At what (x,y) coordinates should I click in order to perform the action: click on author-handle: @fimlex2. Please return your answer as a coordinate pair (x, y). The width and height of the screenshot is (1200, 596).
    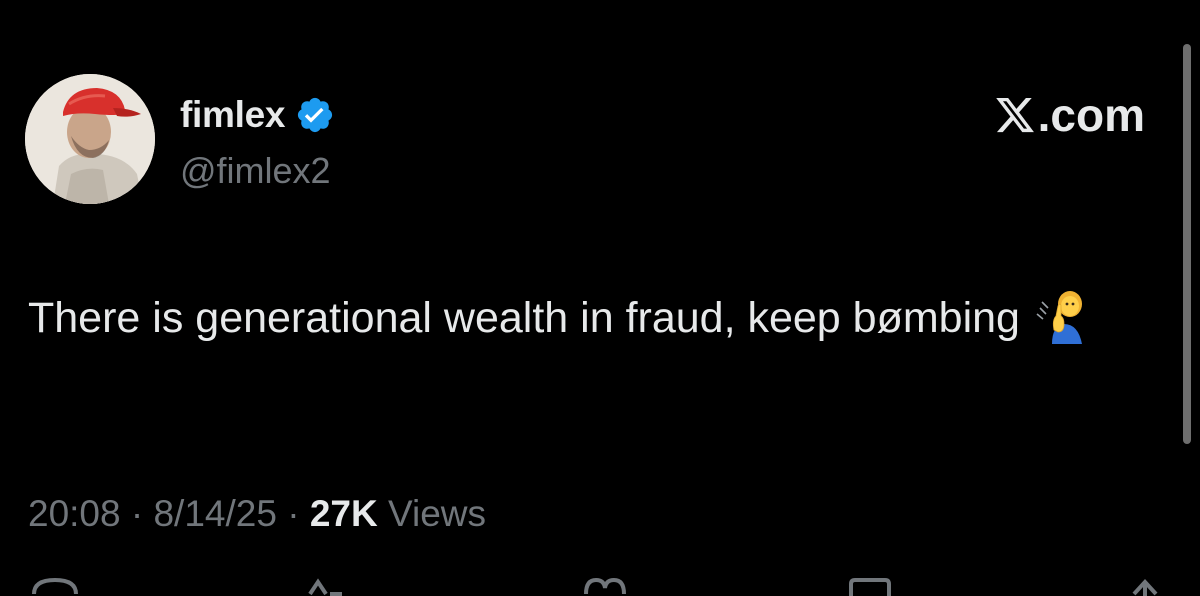
    Looking at the image, I should click on (255, 171).